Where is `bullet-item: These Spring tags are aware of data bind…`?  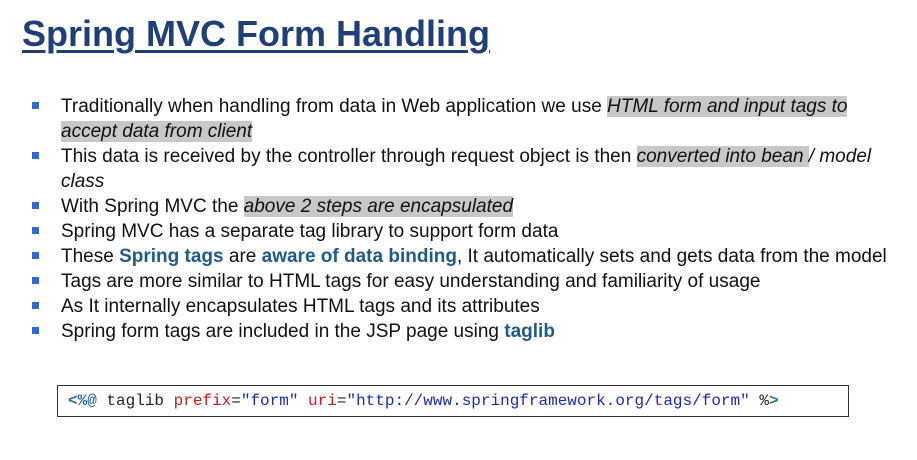 bullet-item: These Spring tags are aware of data bind… is located at coordinates (460, 256).